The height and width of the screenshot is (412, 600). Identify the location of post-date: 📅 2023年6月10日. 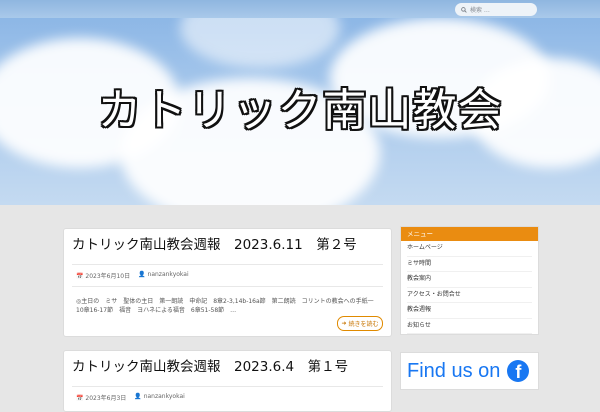
(103, 275).